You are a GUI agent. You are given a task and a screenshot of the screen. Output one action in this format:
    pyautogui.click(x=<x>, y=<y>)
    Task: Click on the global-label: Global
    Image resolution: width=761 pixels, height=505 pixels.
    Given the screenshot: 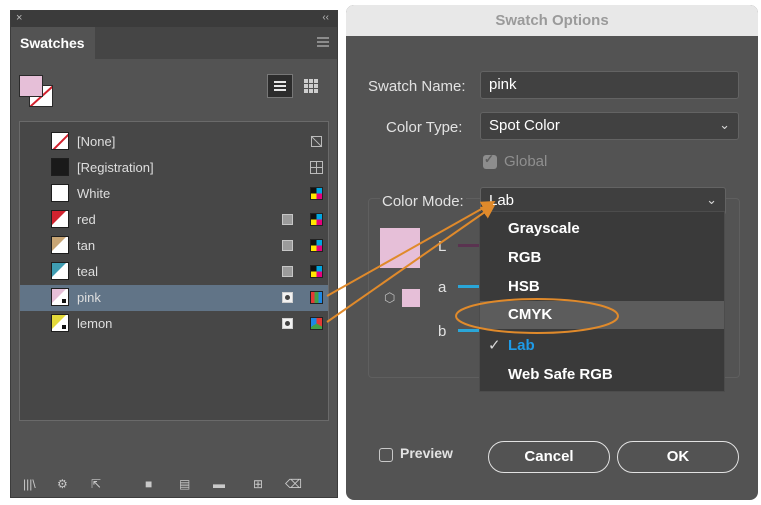 What is the action you would take?
    pyautogui.click(x=526, y=161)
    